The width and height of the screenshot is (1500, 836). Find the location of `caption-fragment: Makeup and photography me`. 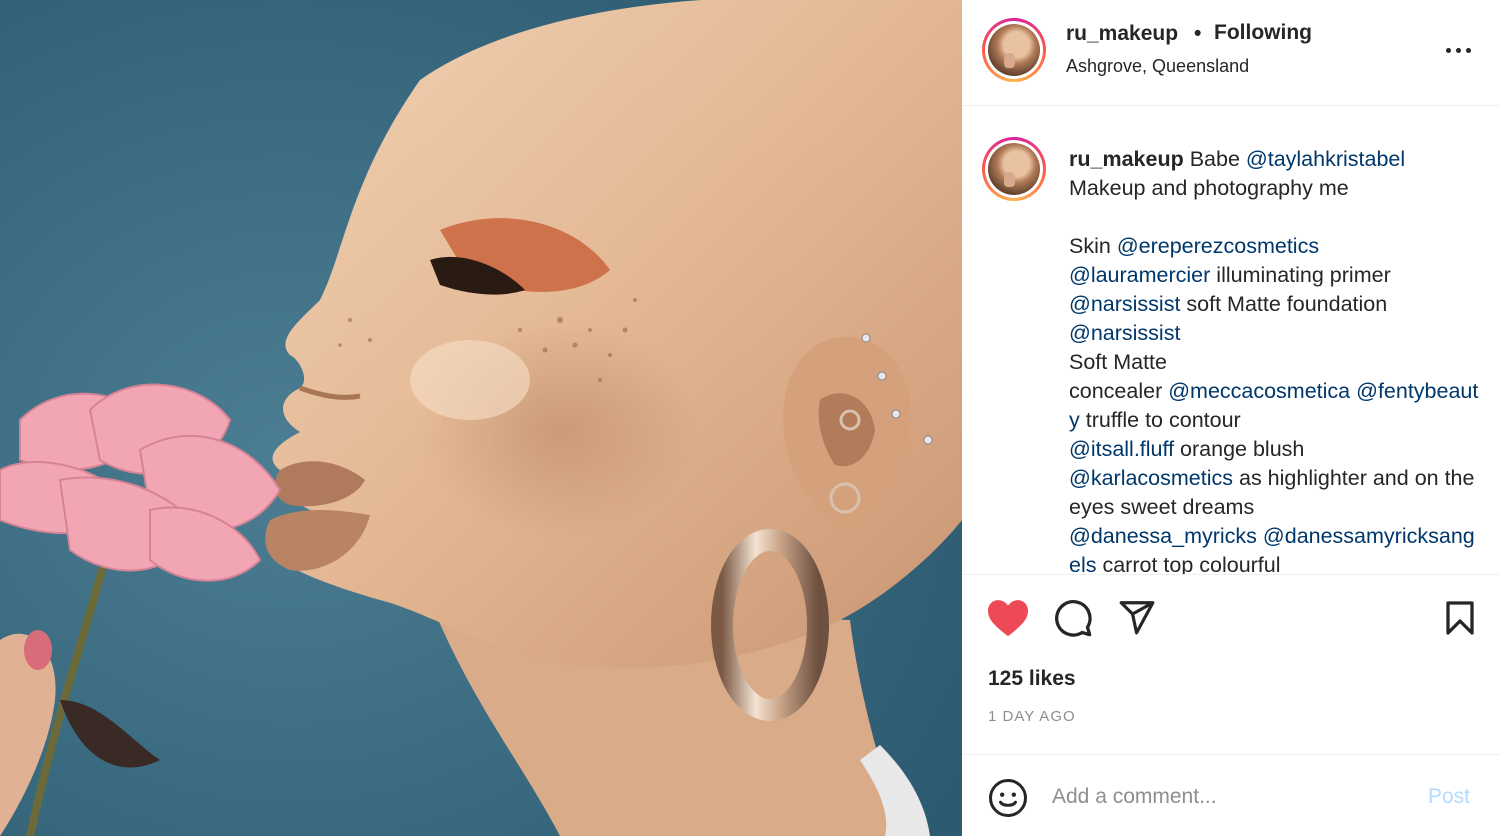

caption-fragment: Makeup and photography me is located at coordinates (1209, 188).